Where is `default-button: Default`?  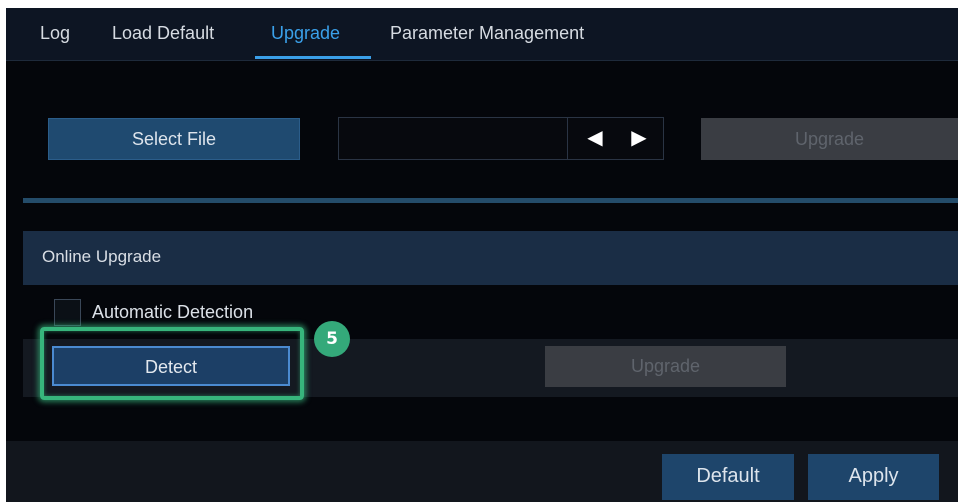
default-button: Default is located at coordinates (728, 477).